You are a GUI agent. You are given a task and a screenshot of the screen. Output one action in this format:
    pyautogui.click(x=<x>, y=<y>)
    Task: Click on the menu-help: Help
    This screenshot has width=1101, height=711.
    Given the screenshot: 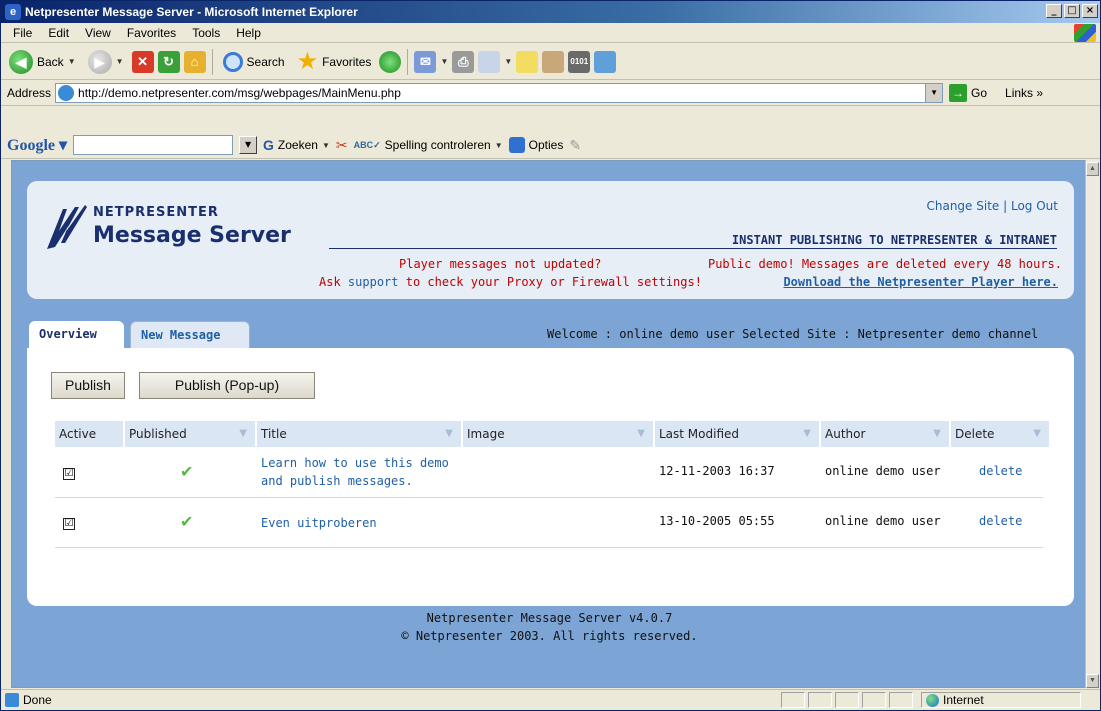 What is the action you would take?
    pyautogui.click(x=248, y=33)
    